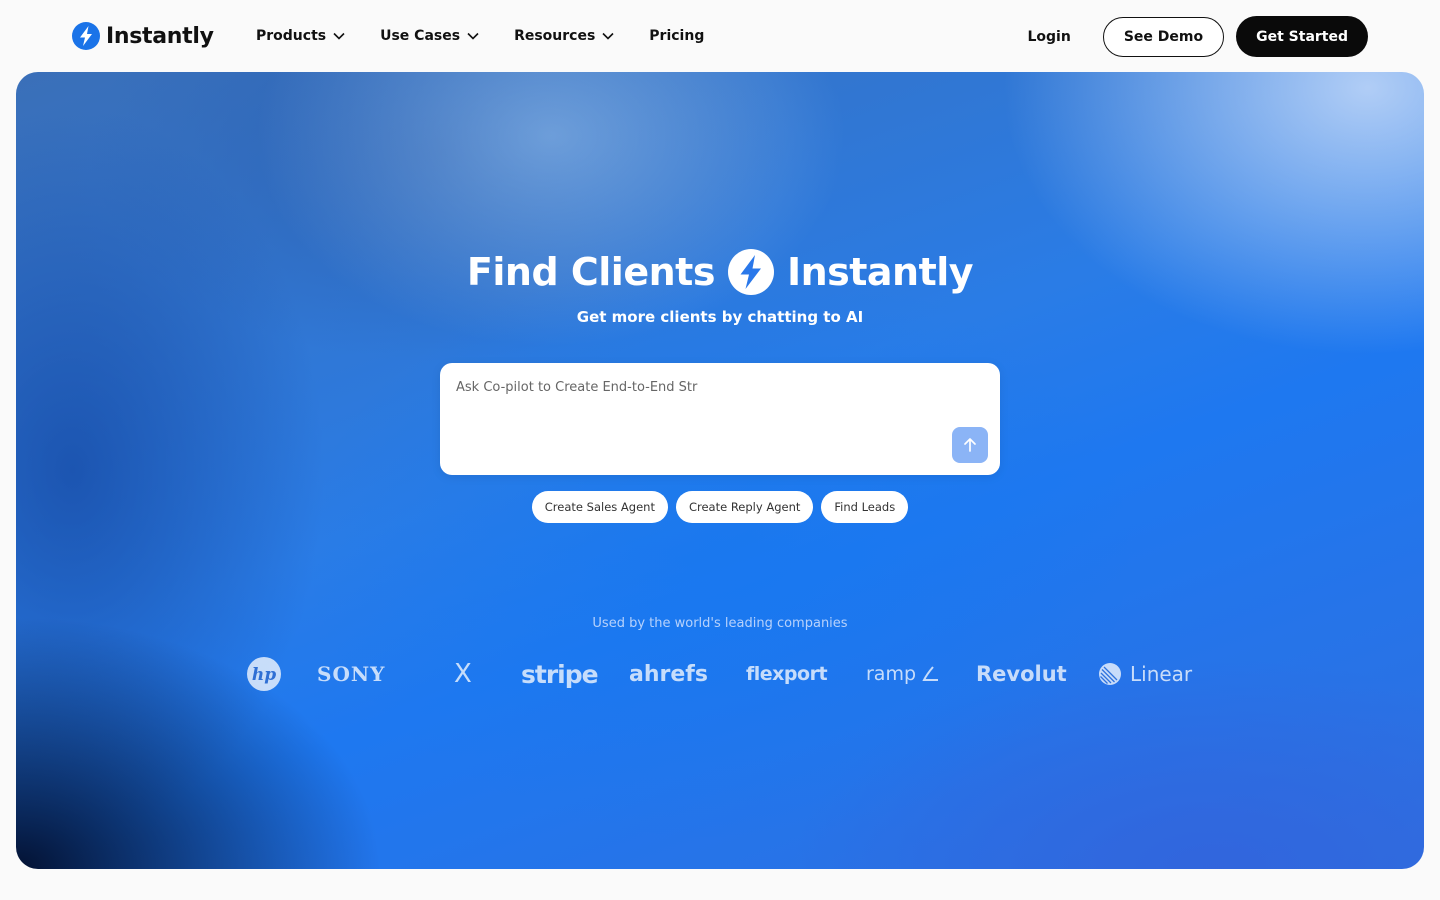 This screenshot has height=900, width=1440. Describe the element at coordinates (1021, 674) in the screenshot. I see `revolut-logo: Revolut` at that location.